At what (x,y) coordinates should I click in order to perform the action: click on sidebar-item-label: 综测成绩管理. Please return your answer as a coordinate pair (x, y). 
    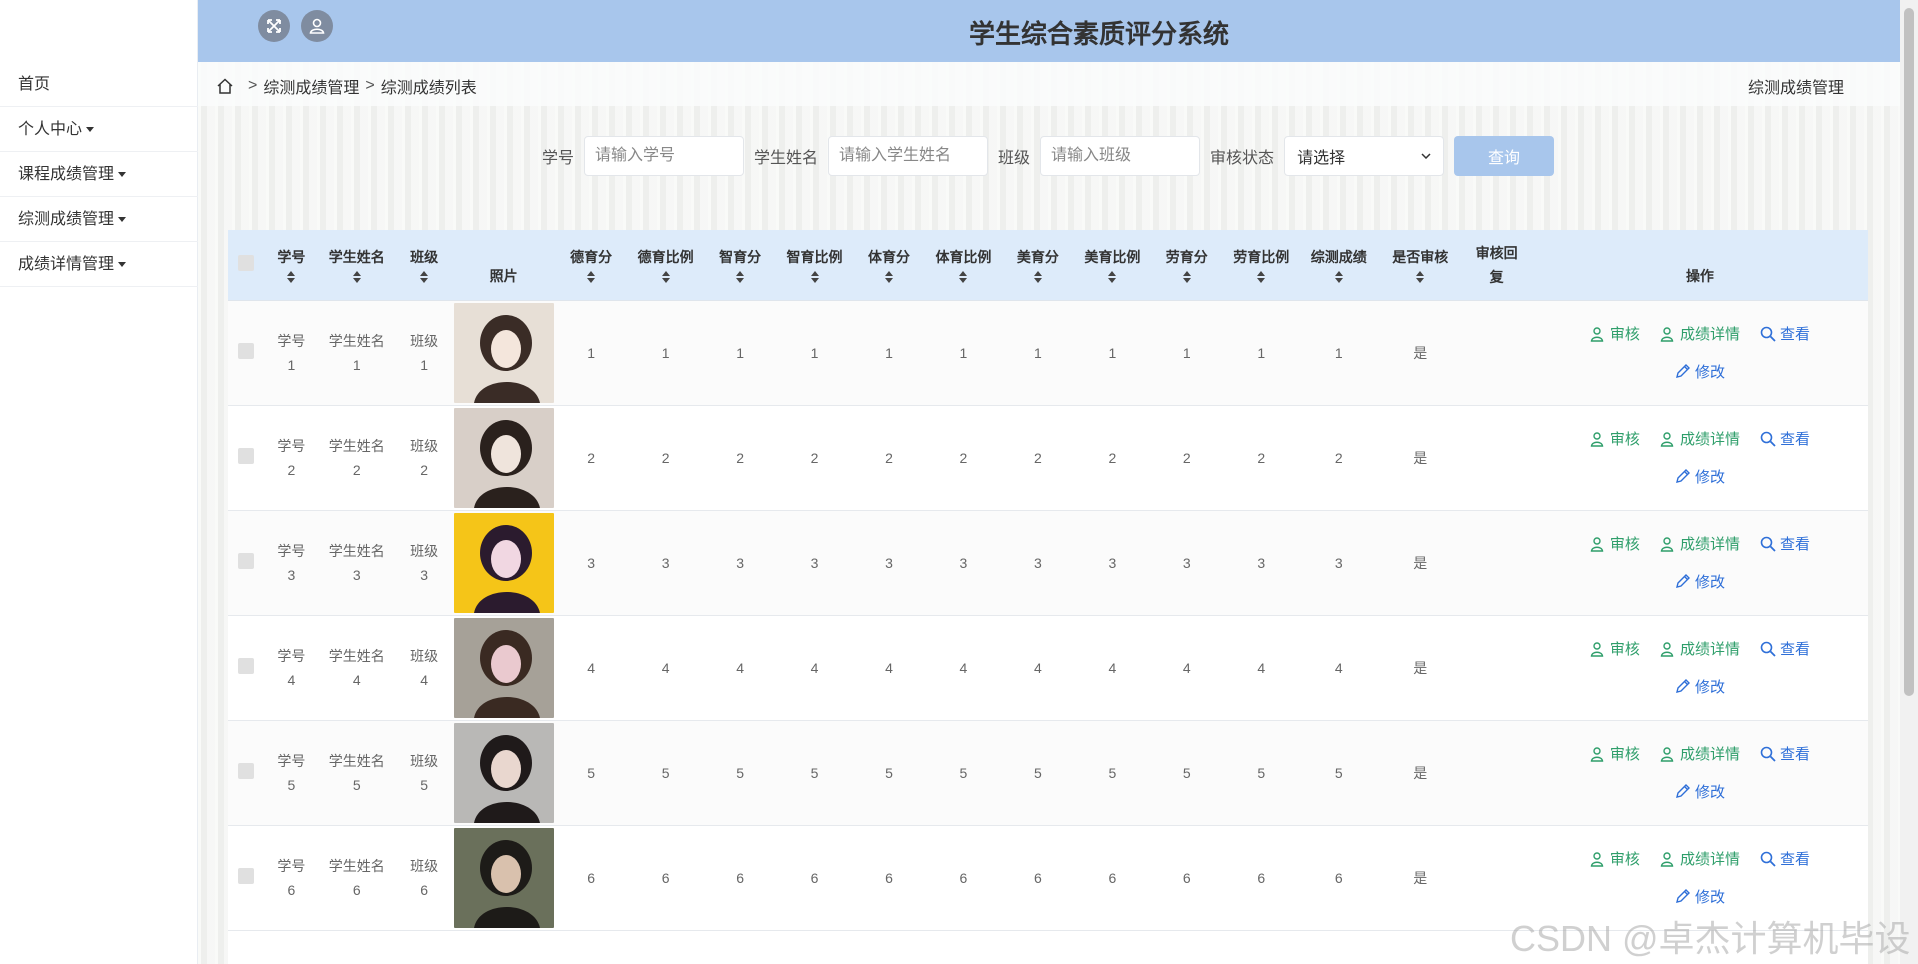
    Looking at the image, I should click on (66, 219).